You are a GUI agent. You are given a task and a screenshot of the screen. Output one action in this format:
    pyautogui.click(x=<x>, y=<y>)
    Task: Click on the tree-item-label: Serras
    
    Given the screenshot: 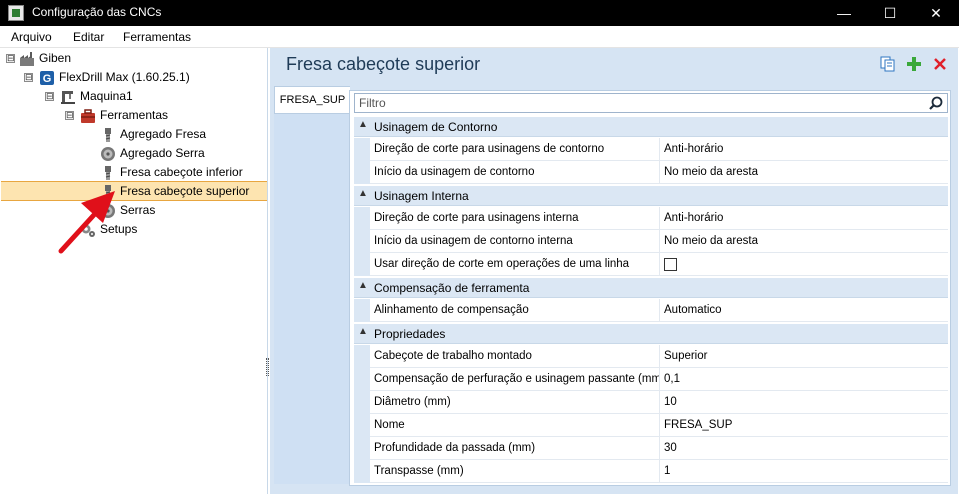 What is the action you would take?
    pyautogui.click(x=138, y=210)
    